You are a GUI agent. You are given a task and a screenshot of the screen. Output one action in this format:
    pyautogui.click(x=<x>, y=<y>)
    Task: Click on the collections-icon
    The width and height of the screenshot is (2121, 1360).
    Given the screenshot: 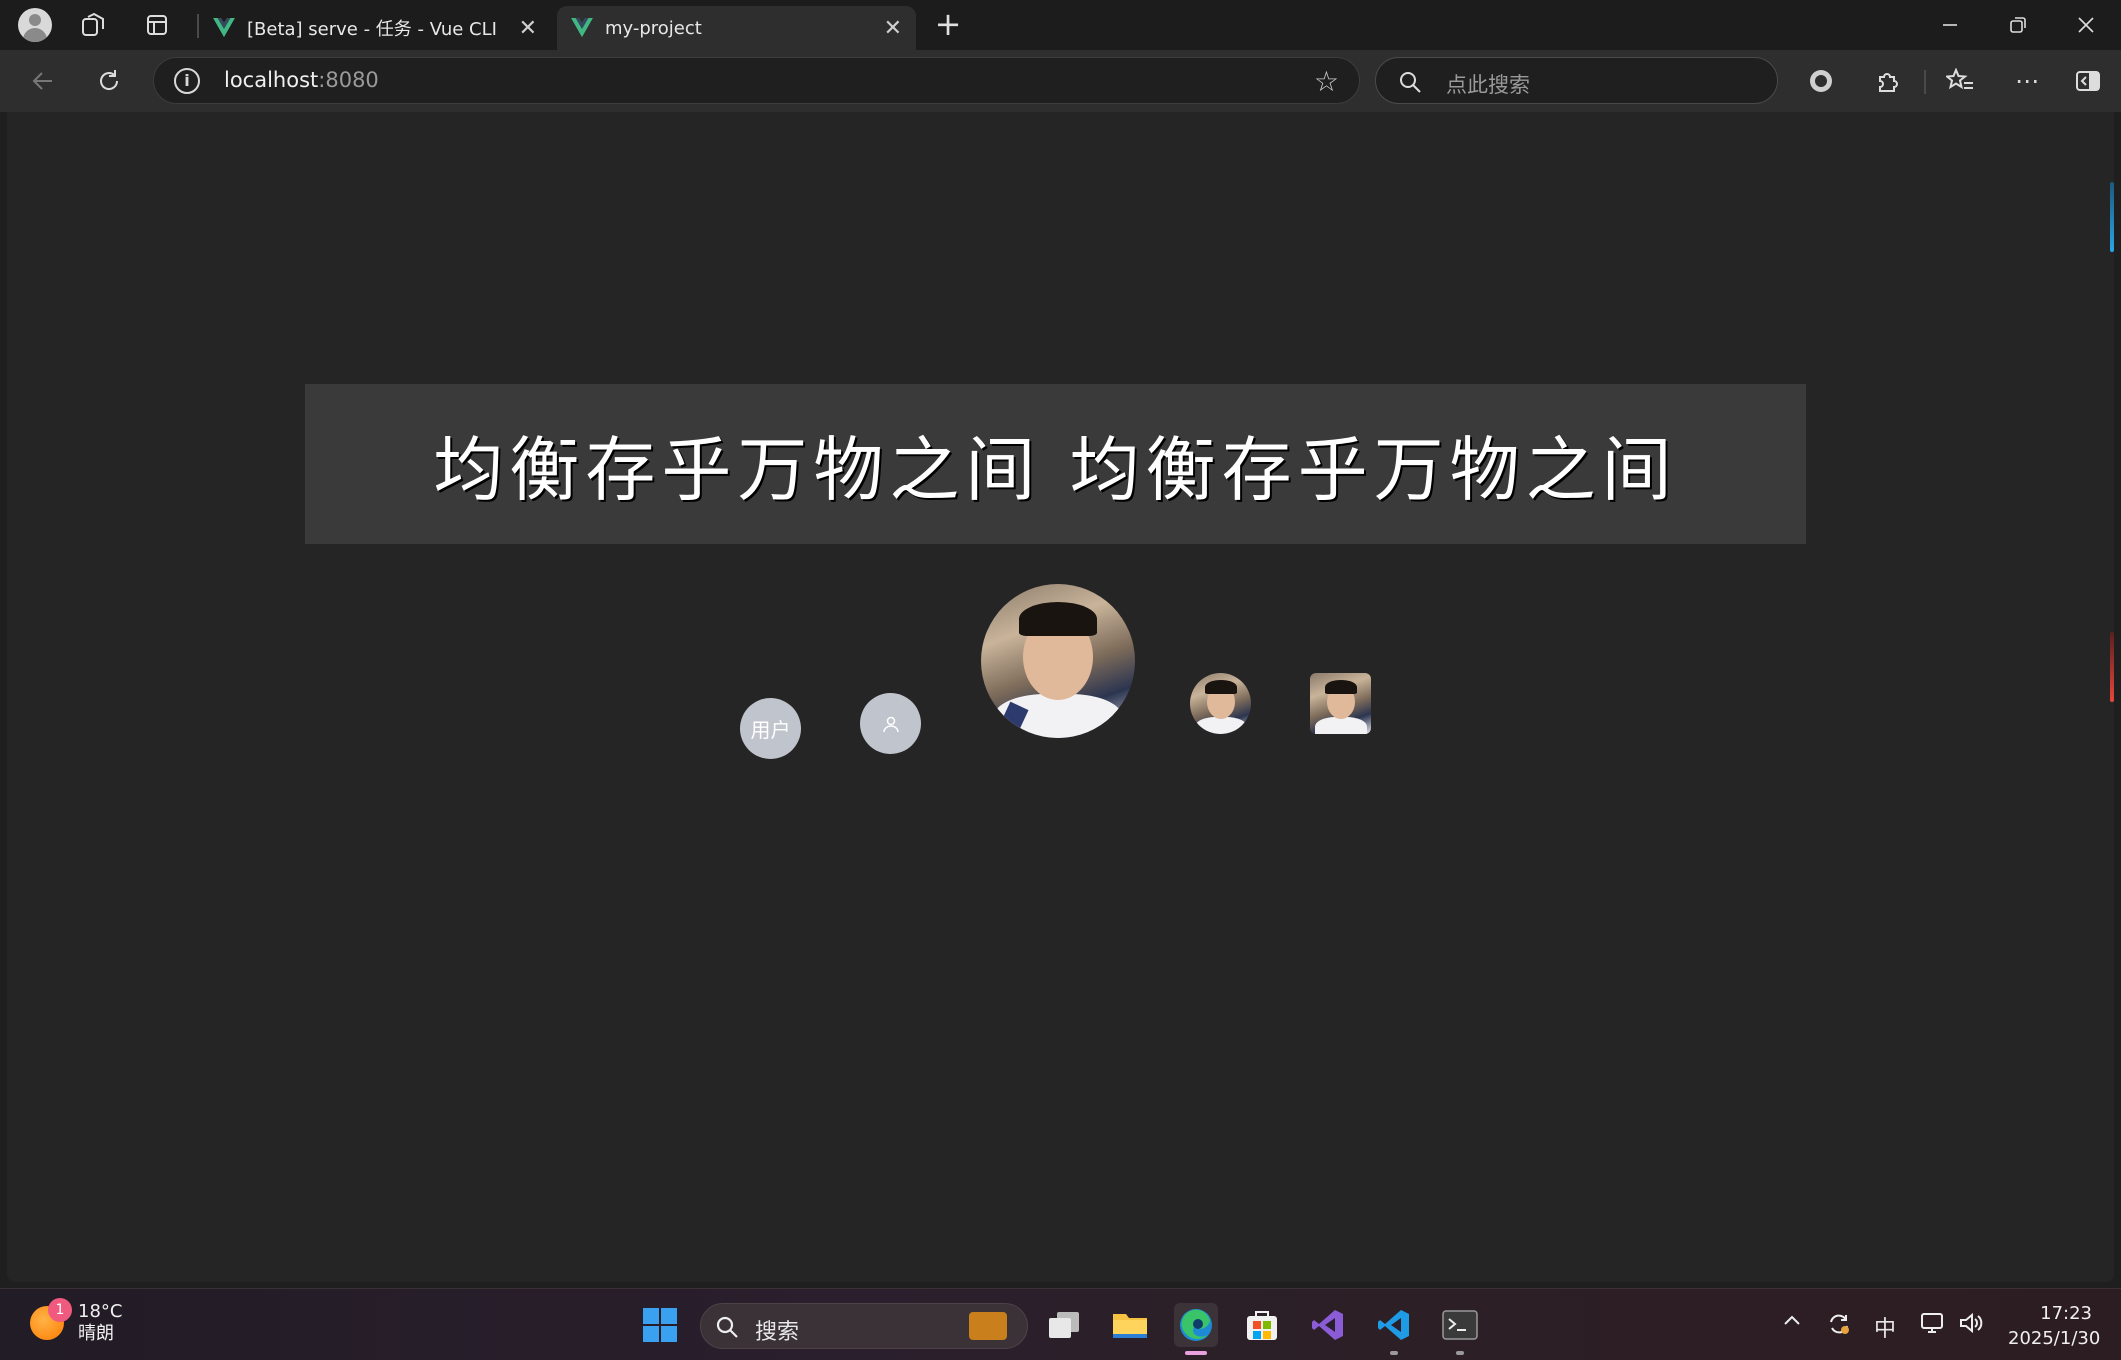 What is the action you would take?
    pyautogui.click(x=93, y=25)
    